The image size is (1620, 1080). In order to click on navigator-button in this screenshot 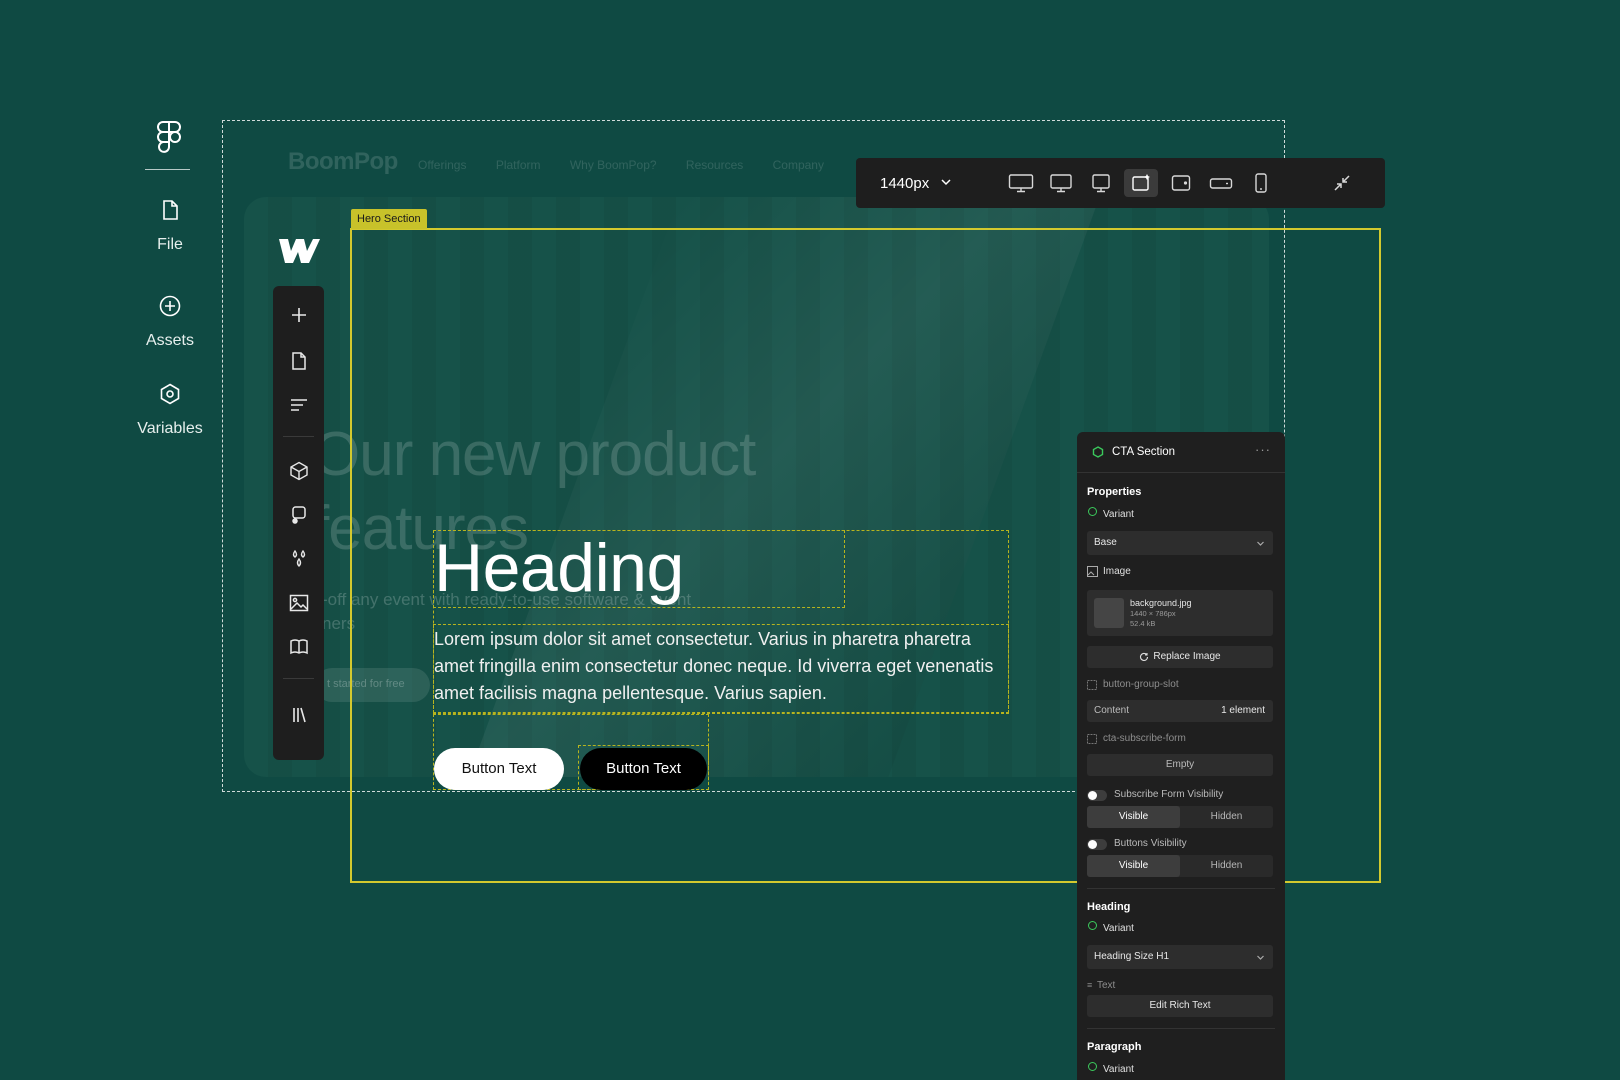, I will do `click(298, 405)`.